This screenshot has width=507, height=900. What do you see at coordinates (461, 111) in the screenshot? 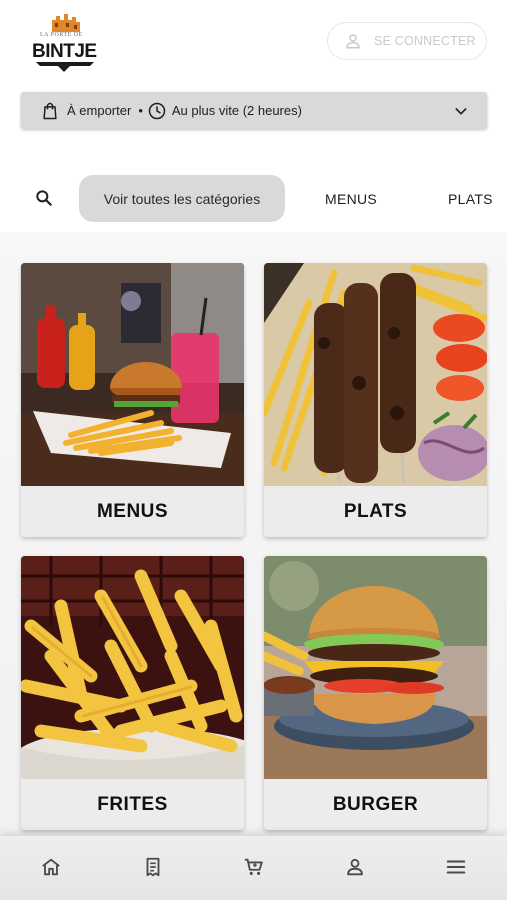
I see `chevron-down-icon` at bounding box center [461, 111].